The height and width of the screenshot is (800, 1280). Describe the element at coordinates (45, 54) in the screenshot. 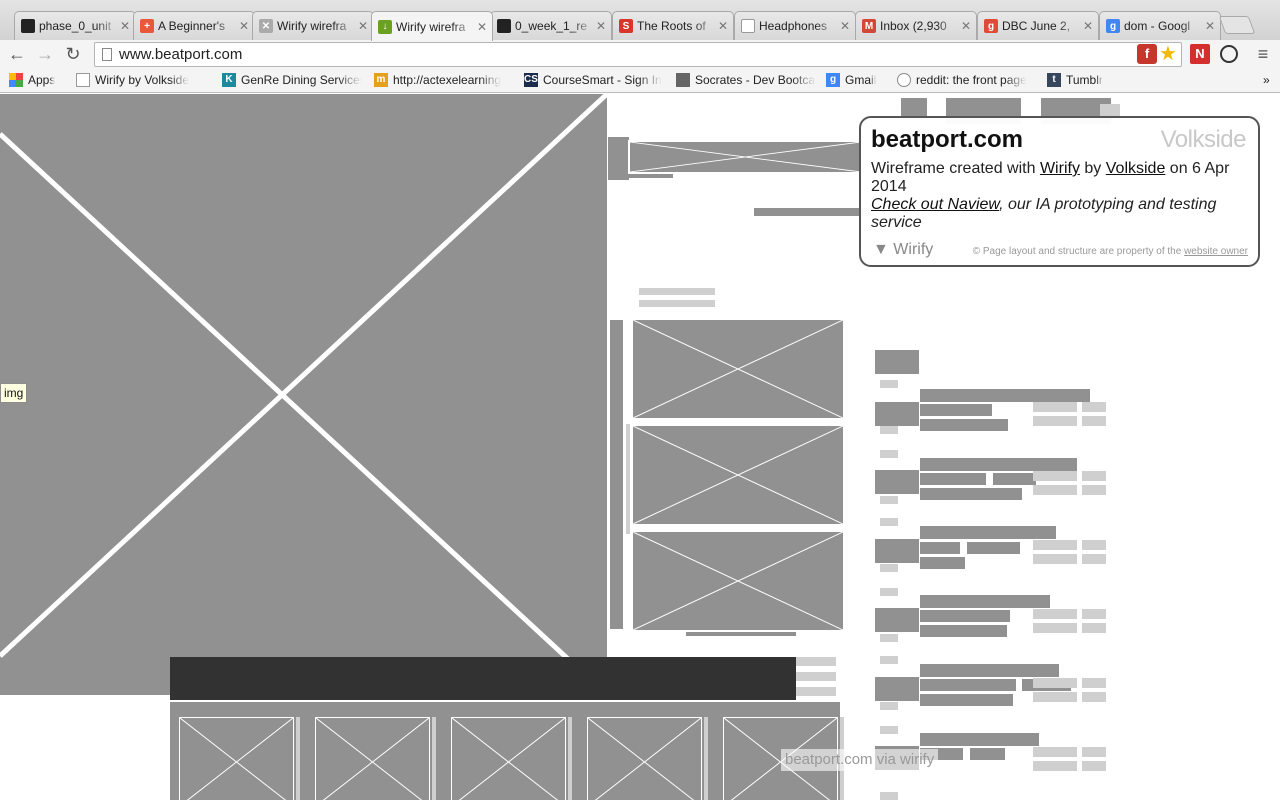

I see `forward-icon: →` at that location.